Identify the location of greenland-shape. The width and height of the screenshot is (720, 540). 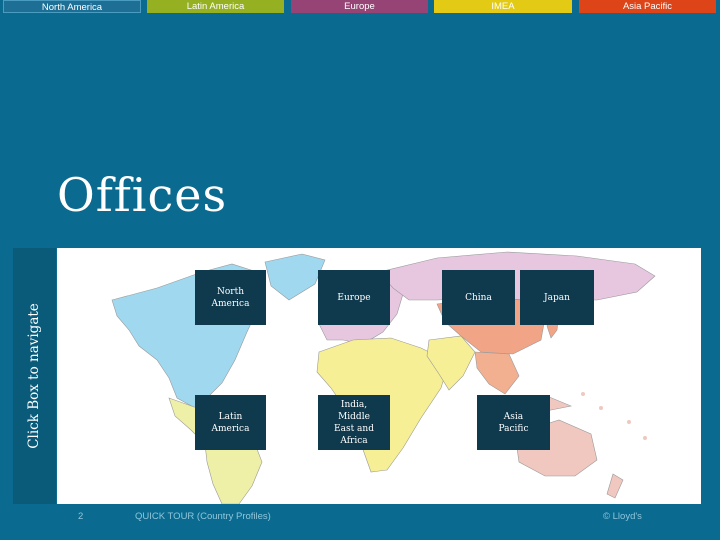
(295, 277).